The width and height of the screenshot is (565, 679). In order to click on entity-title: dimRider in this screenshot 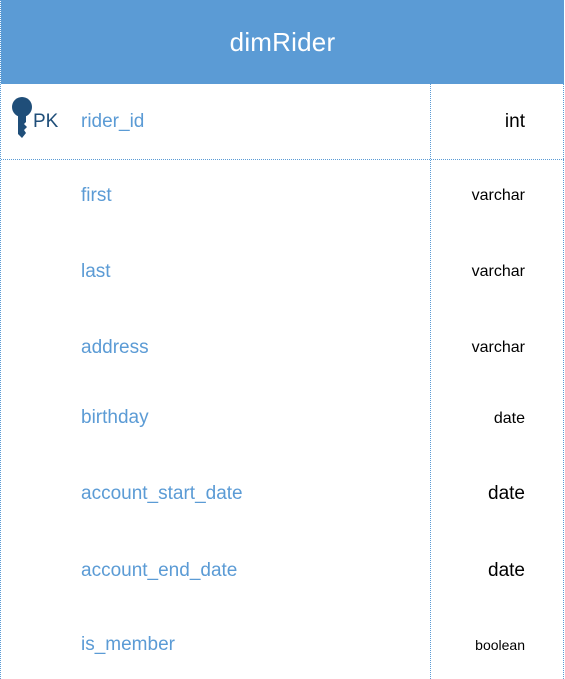, I will do `click(282, 41)`.